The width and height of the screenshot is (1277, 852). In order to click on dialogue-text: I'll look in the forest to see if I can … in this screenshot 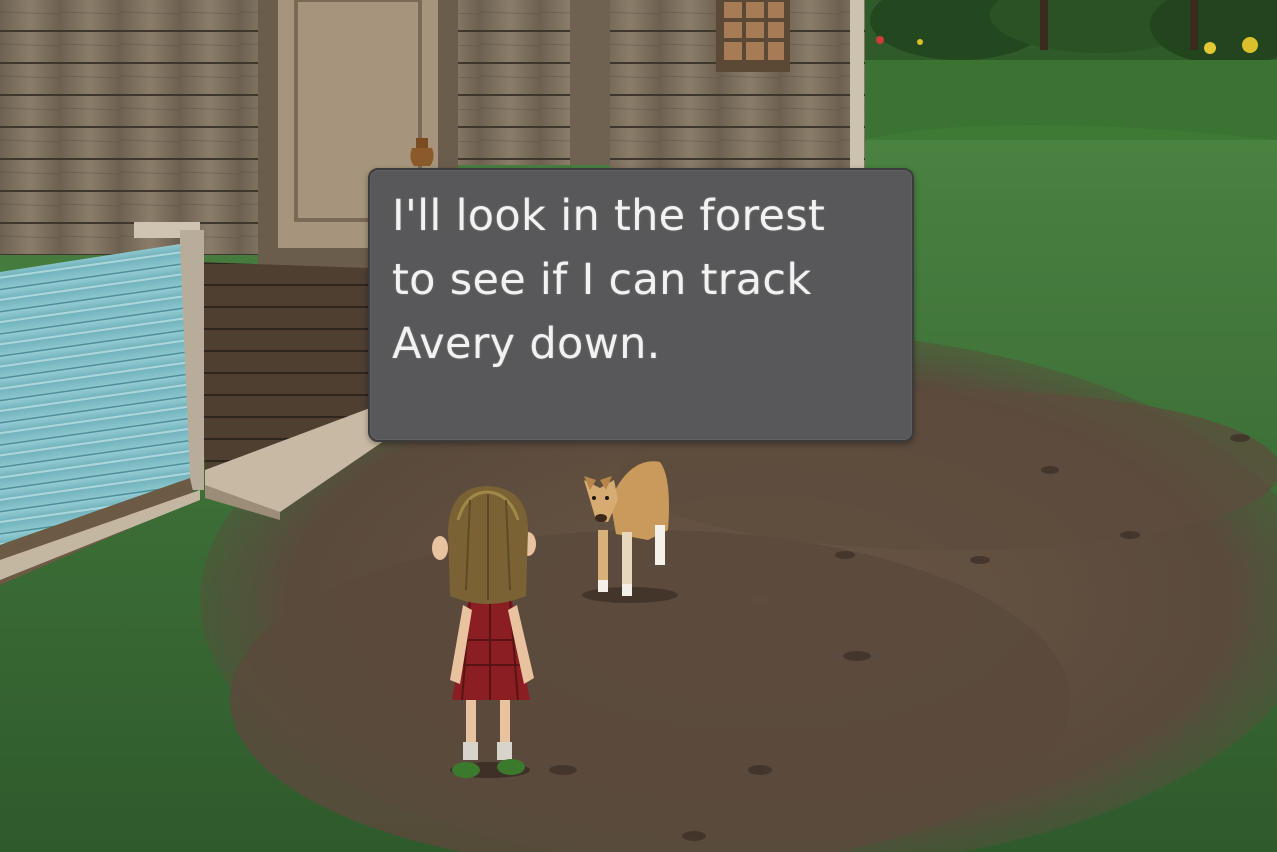, I will do `click(609, 280)`.